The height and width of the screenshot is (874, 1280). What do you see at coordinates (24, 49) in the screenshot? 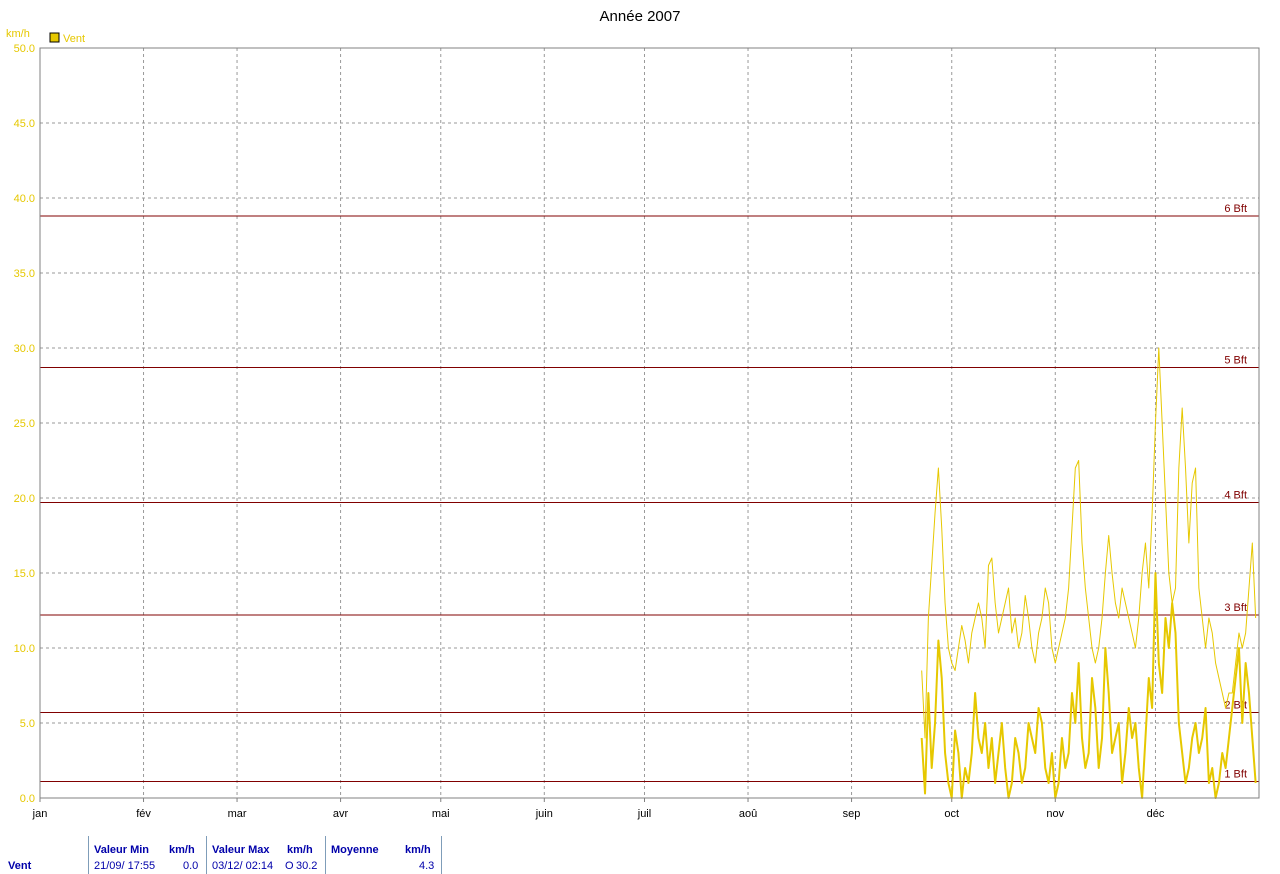
I see `y-tick-label: 50.0` at bounding box center [24, 49].